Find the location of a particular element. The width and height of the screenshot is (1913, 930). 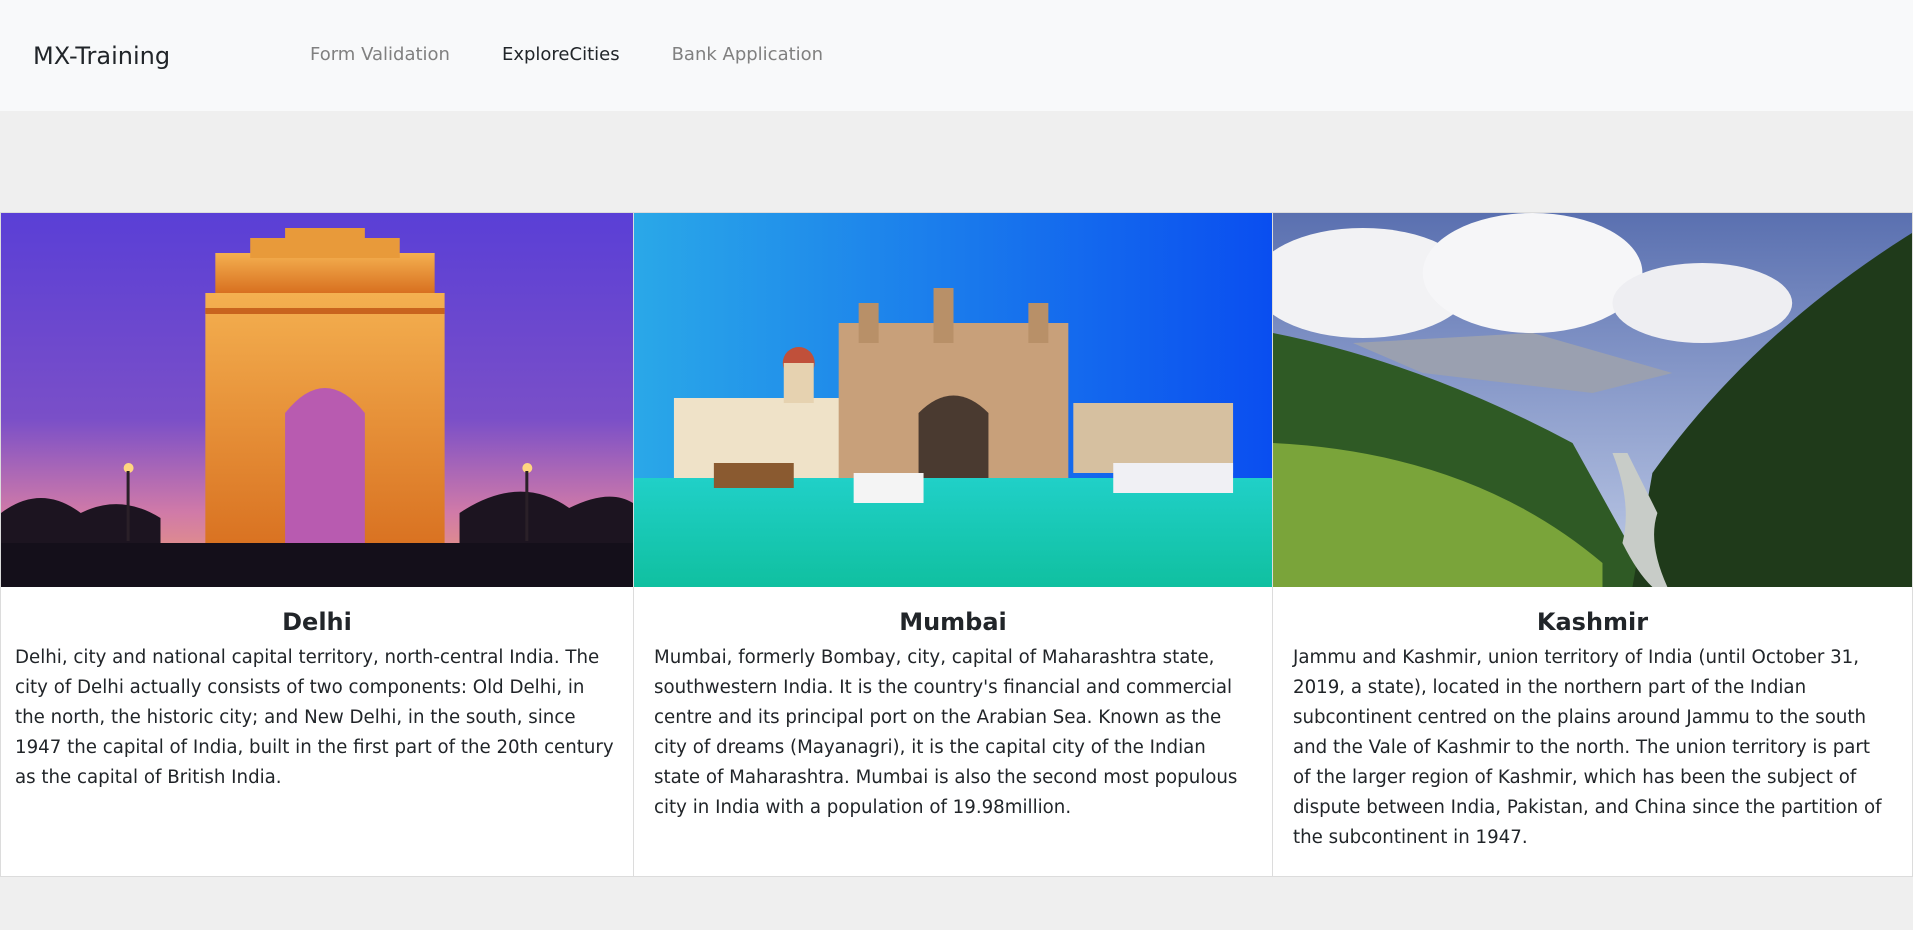

city-title-delhi: Delhi is located at coordinates (317, 622).